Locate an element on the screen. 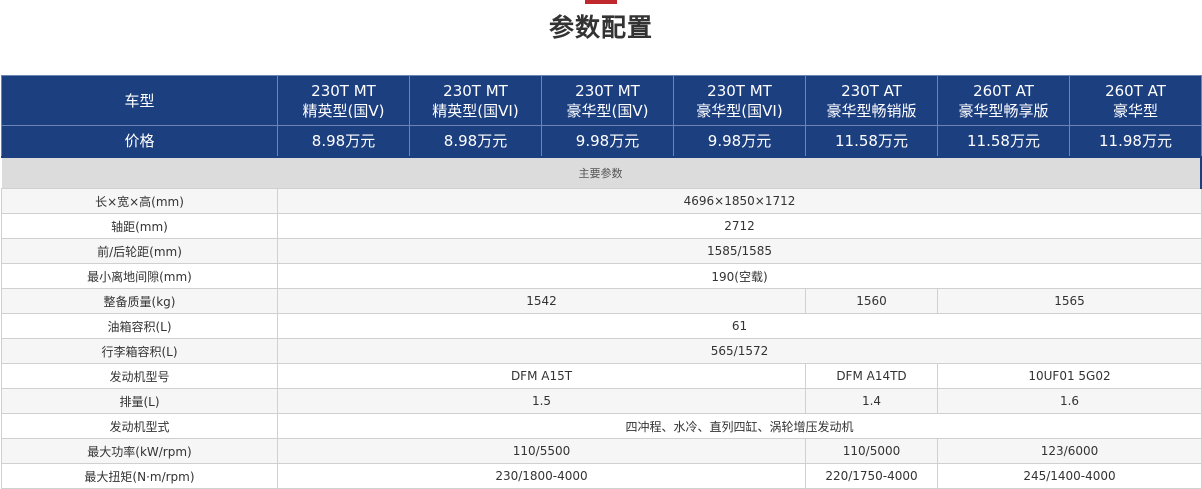  spec-value: 1.5 is located at coordinates (541, 401).